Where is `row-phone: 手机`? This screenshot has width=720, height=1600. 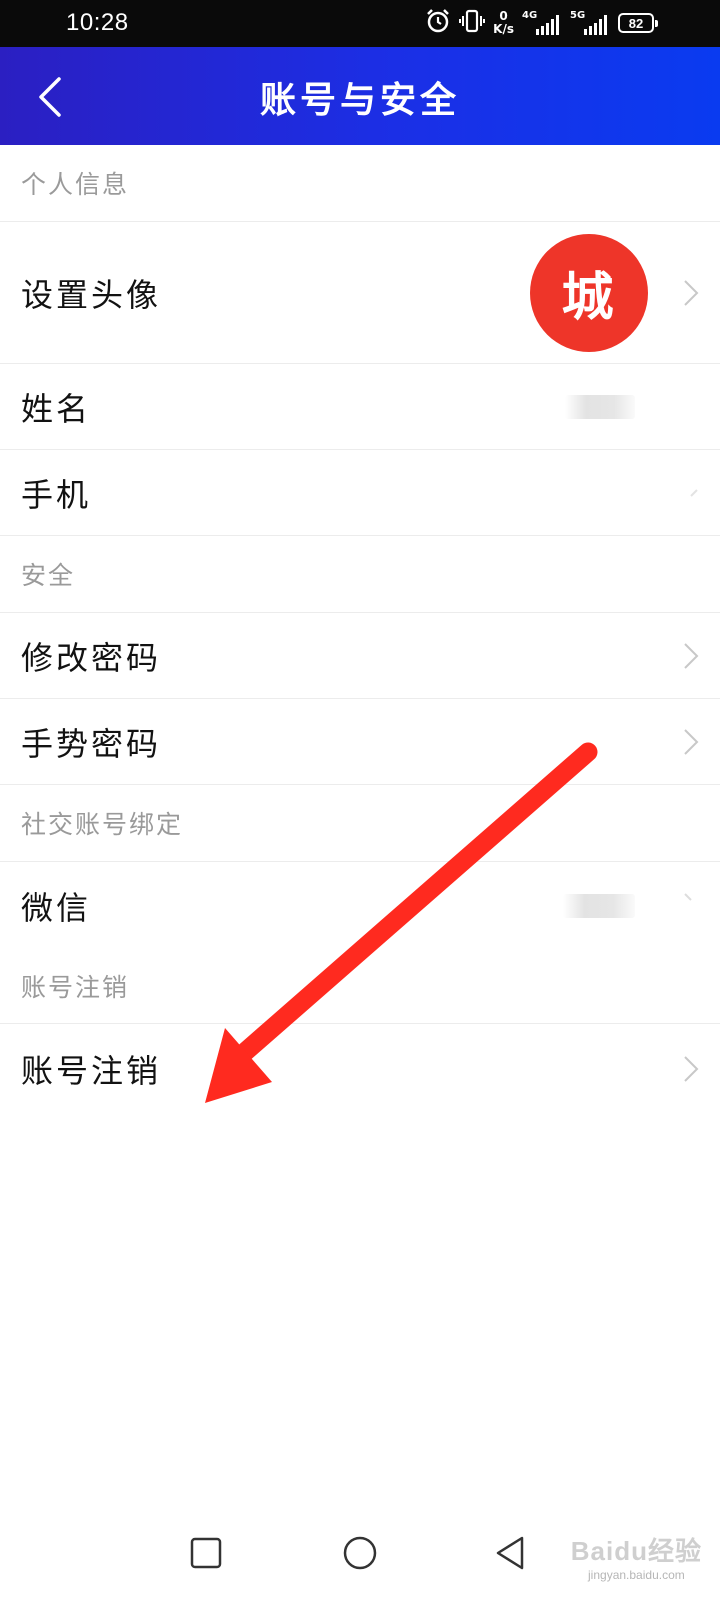 row-phone: 手机 is located at coordinates (360, 493).